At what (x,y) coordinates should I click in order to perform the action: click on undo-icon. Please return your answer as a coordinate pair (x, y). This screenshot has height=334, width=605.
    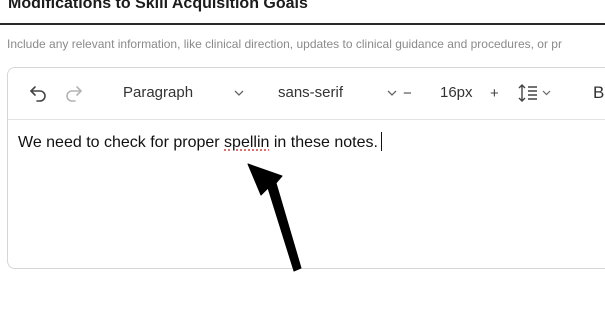
    Looking at the image, I should click on (38, 94).